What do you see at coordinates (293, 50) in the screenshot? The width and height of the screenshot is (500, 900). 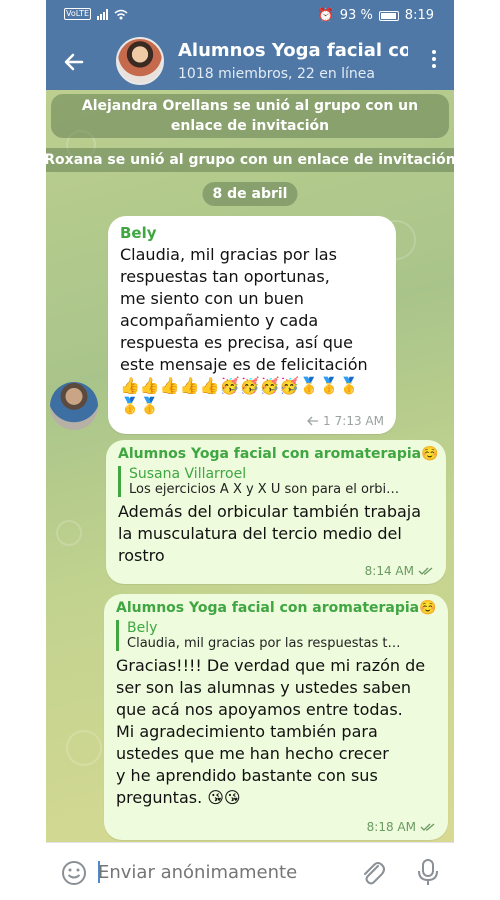 I see `chat-title: Alumnos Yoga facial con aromaterapia` at bounding box center [293, 50].